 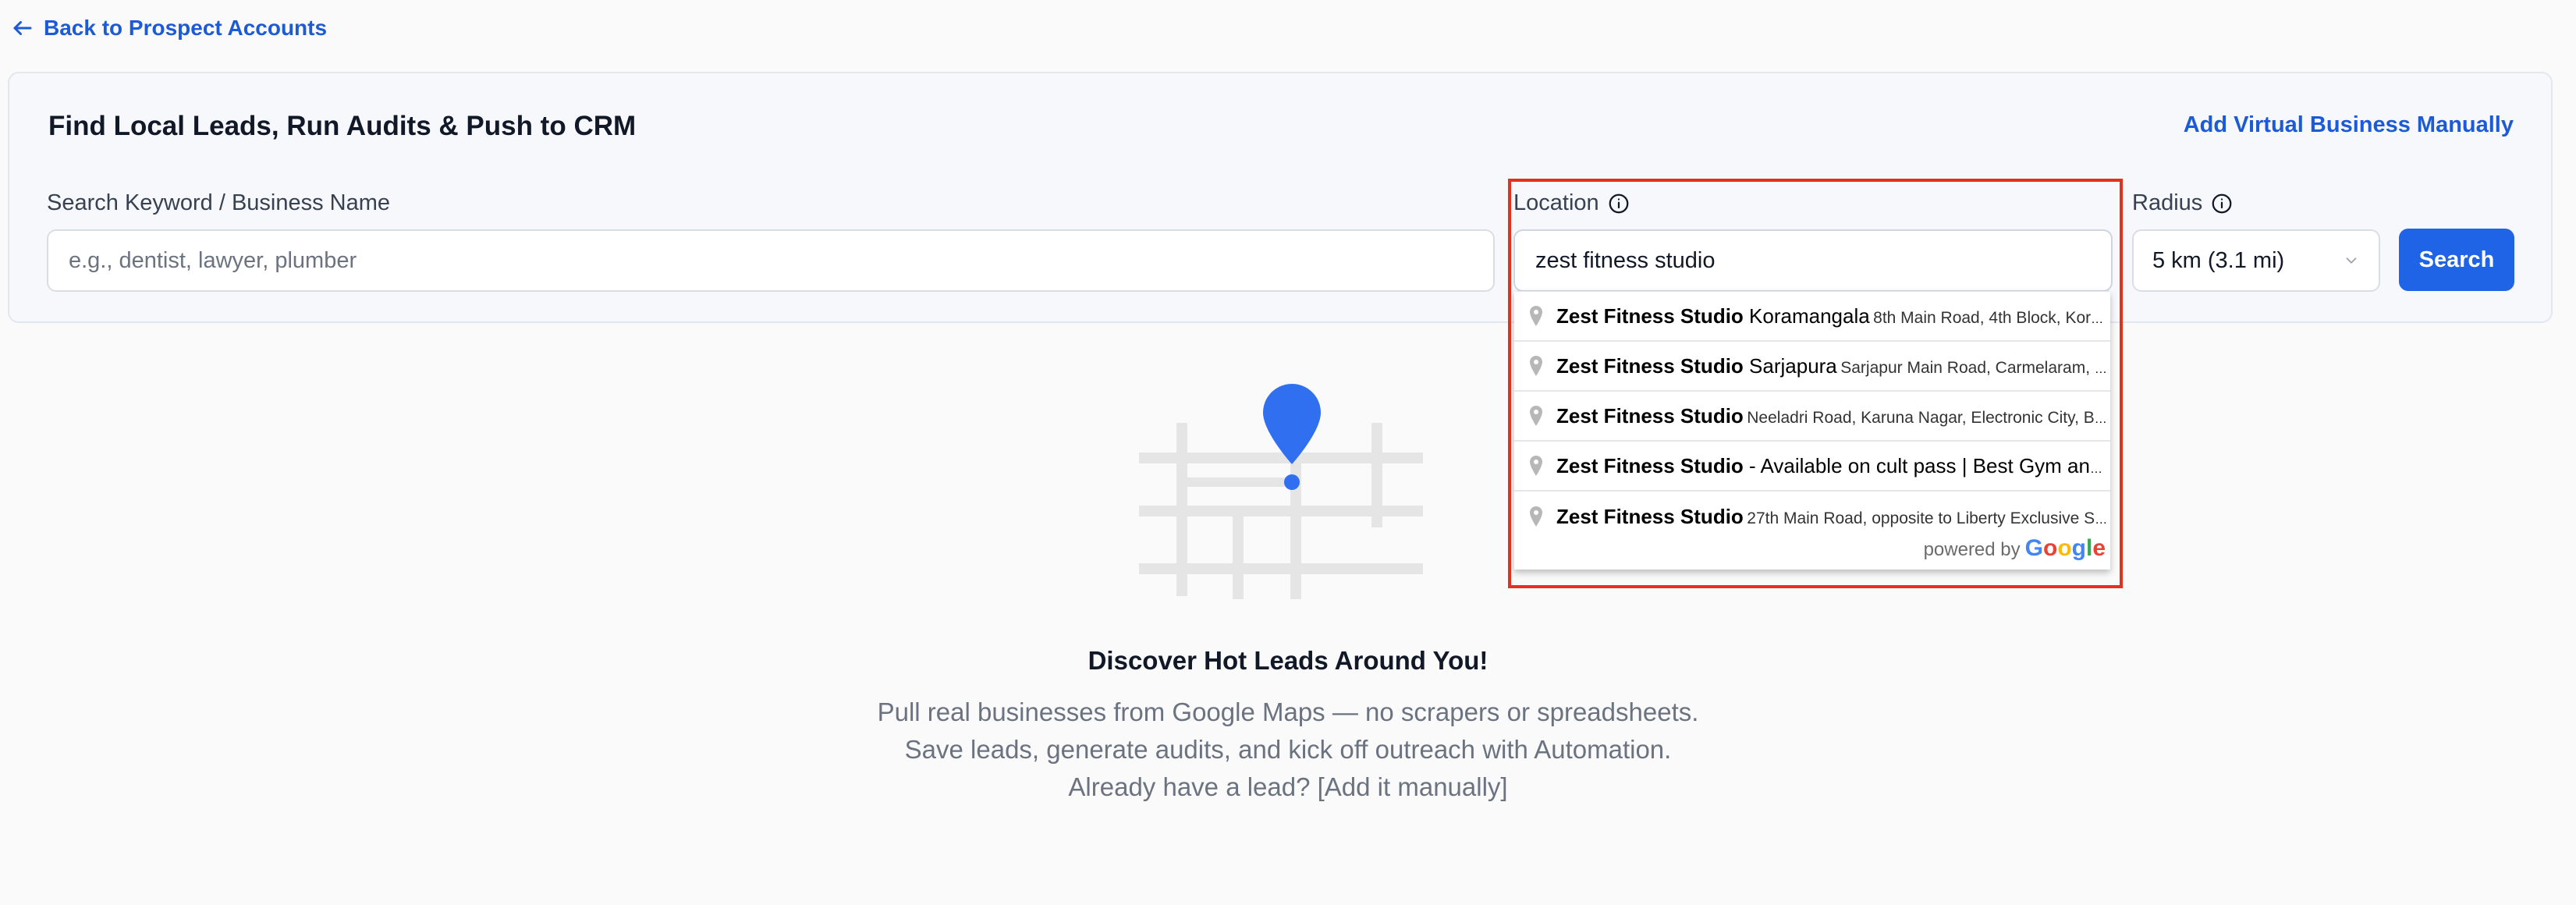 I want to click on powered-by-text: powered by, so click(x=1972, y=549).